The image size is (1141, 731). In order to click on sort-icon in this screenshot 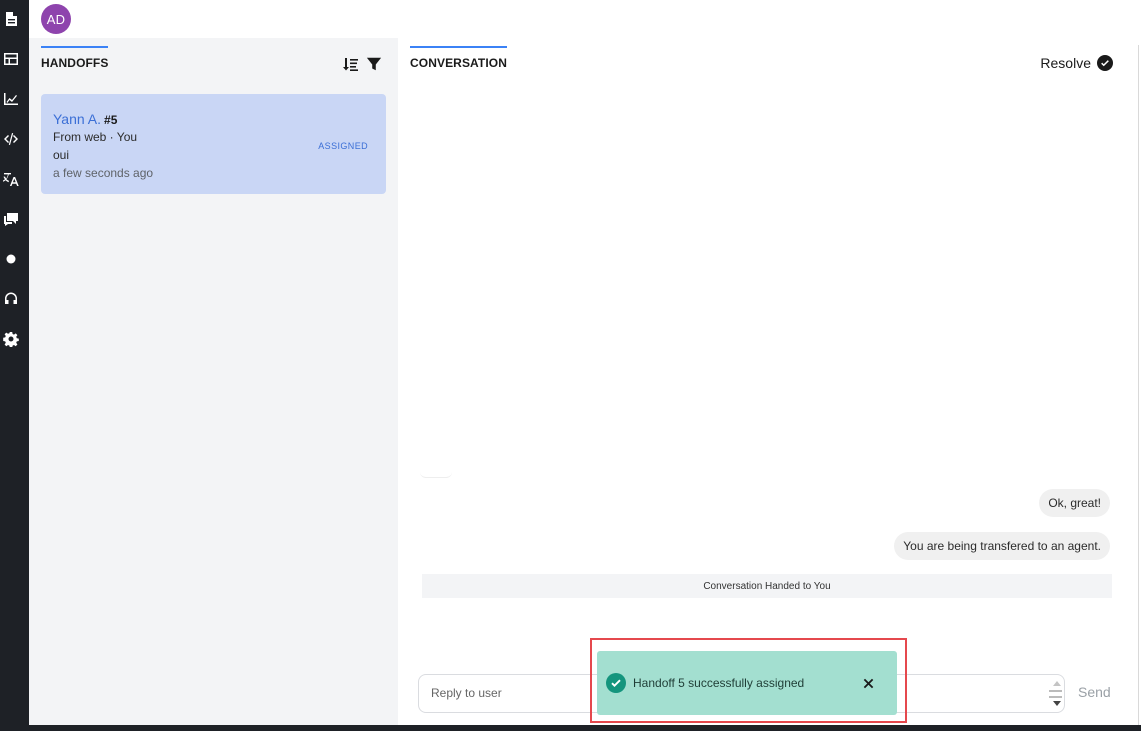, I will do `click(350, 64)`.